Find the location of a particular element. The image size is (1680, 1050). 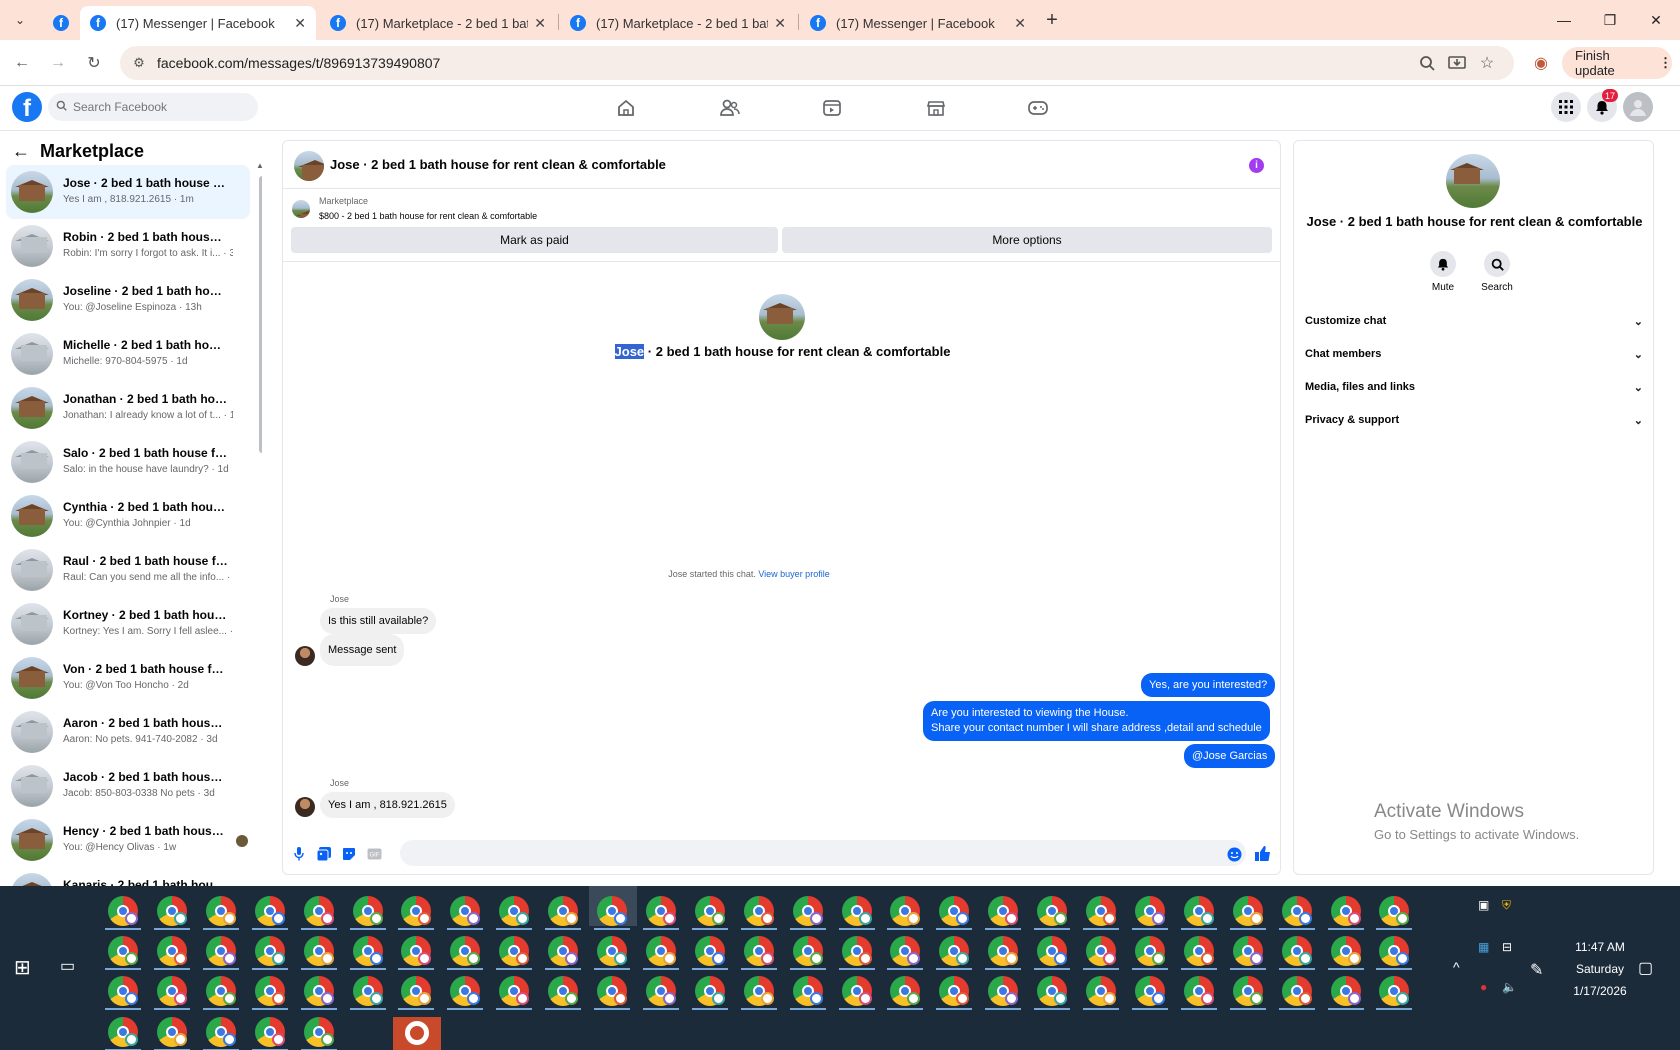

profile-icon: ◉ is located at coordinates (1541, 63).